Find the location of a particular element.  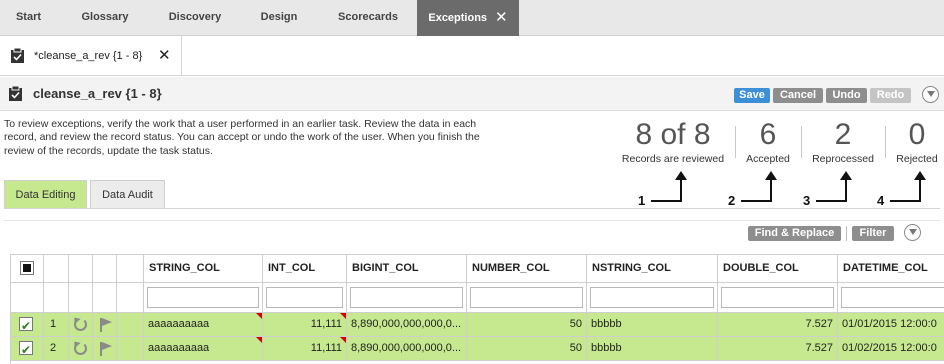

filter-input-double-col is located at coordinates (777, 297).